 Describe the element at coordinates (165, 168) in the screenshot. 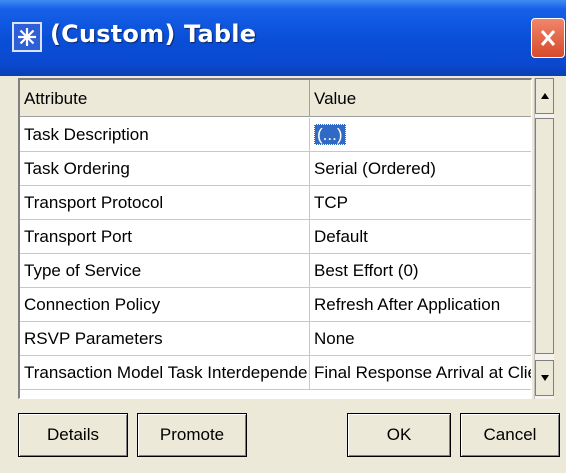

I see `attribute-cell: Task Ordering` at that location.